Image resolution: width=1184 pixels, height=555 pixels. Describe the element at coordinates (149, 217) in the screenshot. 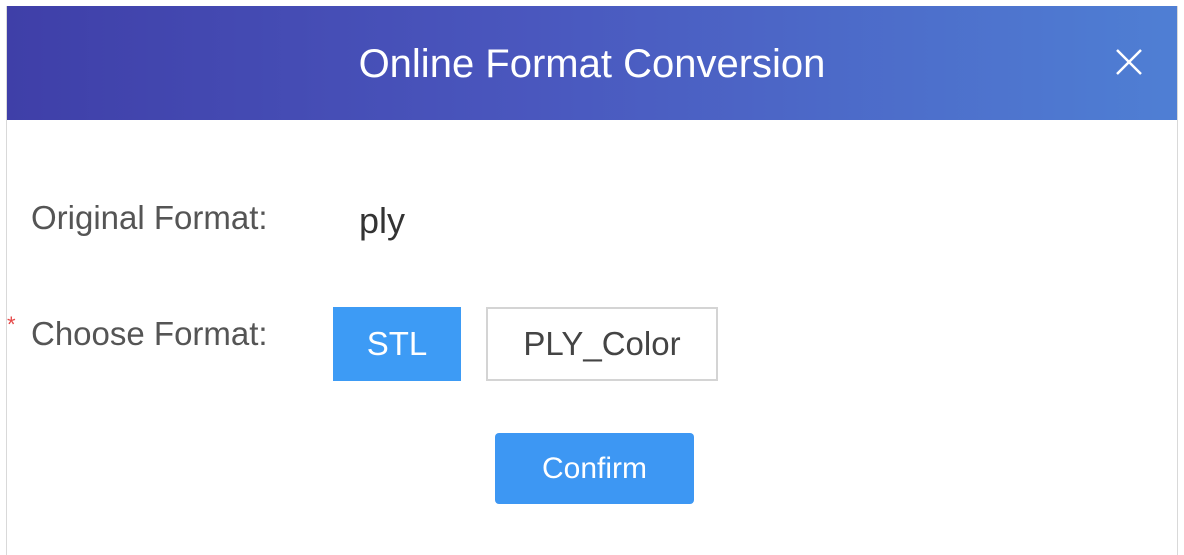

I see `original-format-label: Original Format:` at that location.